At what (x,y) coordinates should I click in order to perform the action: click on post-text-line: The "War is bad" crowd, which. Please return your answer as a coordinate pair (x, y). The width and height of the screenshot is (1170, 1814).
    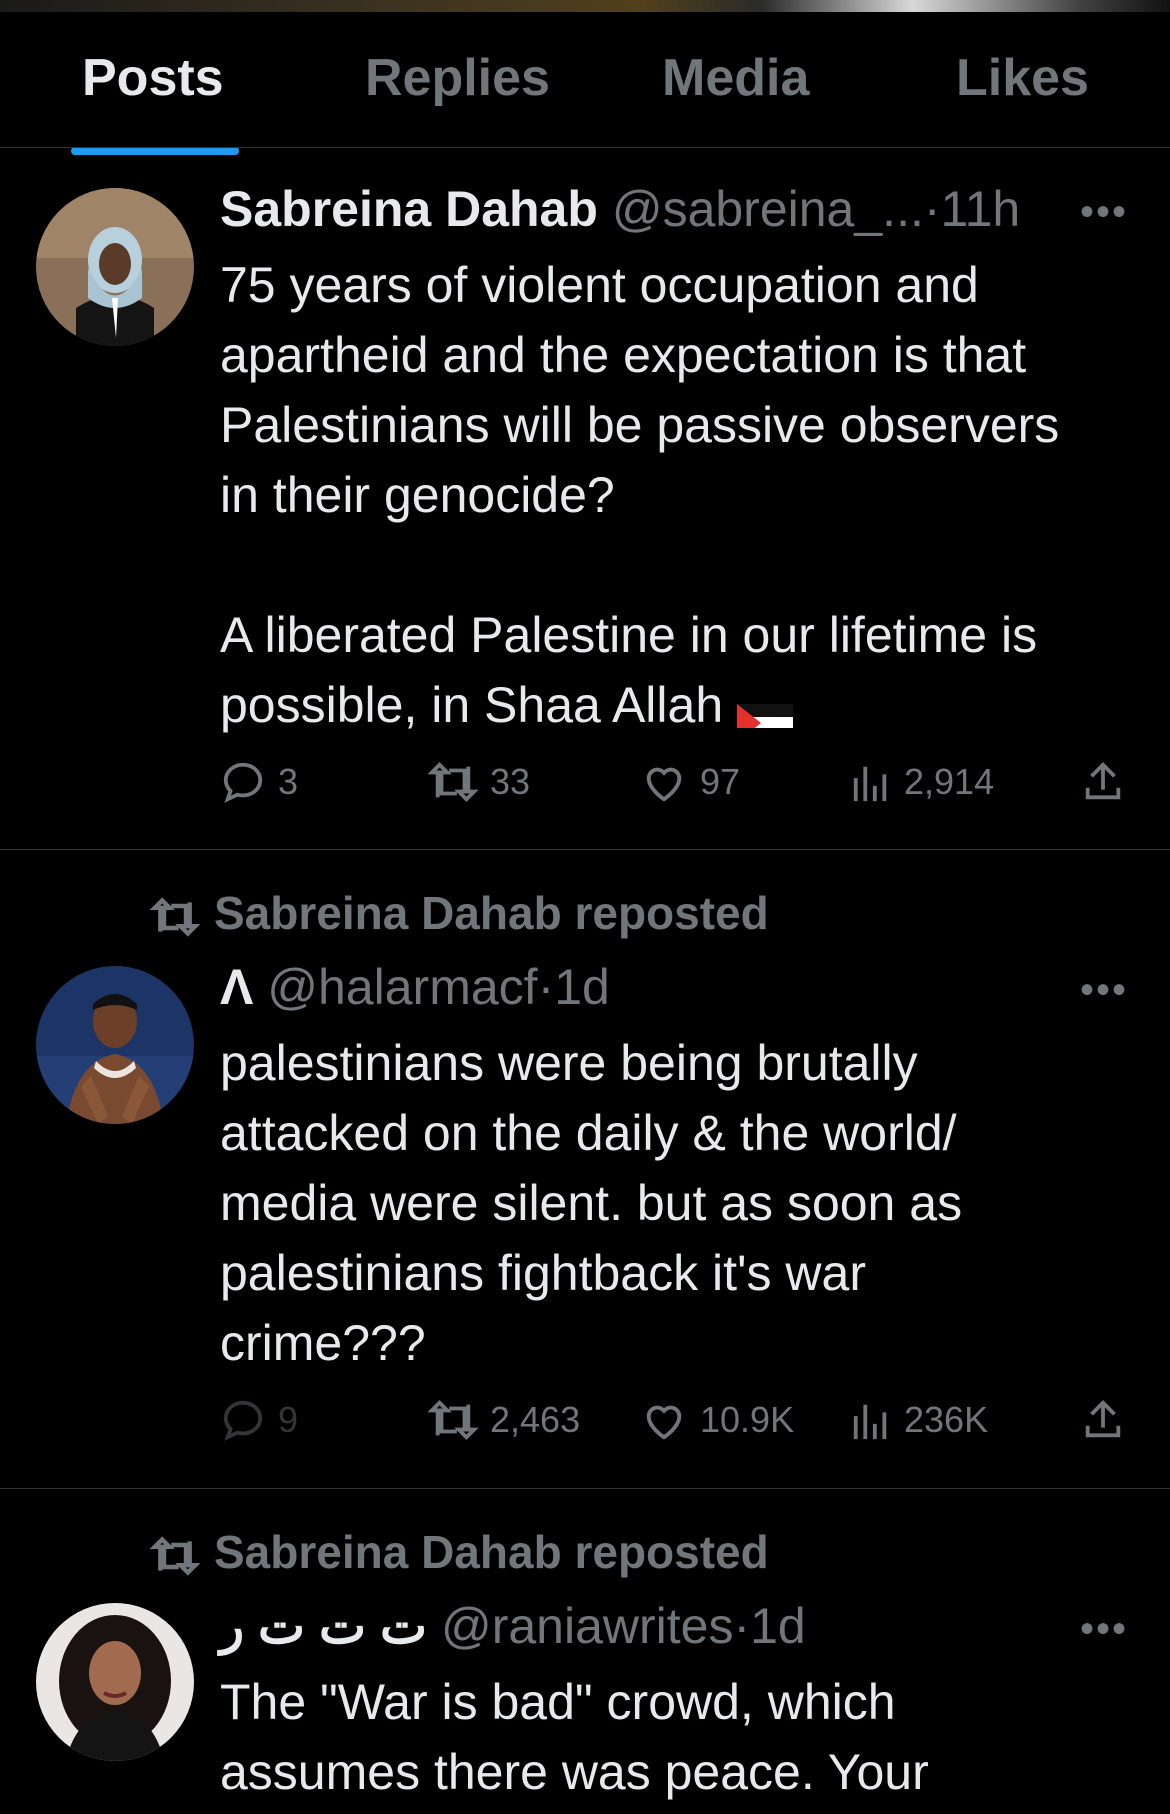
    Looking at the image, I should click on (558, 1702).